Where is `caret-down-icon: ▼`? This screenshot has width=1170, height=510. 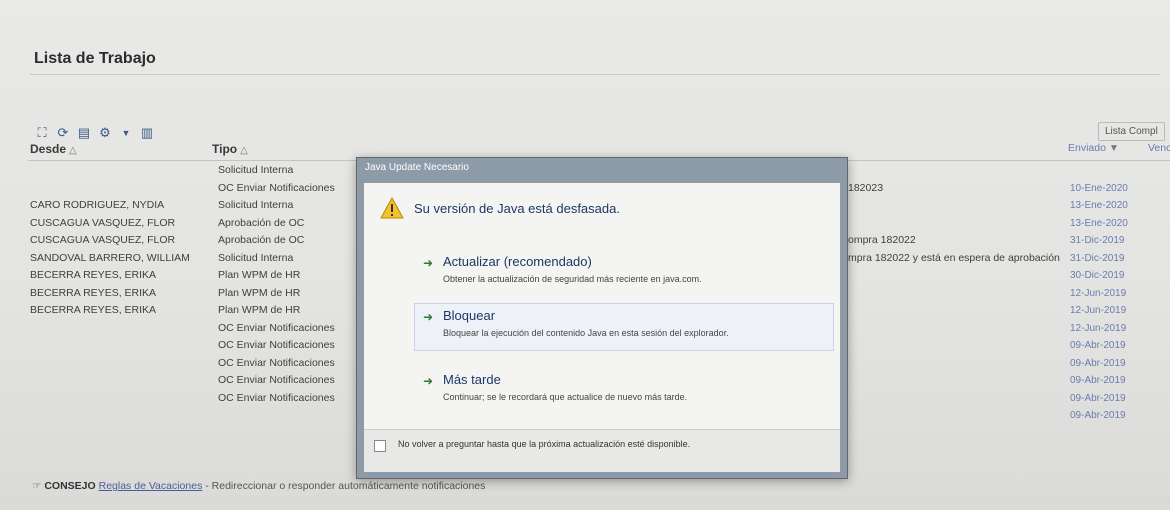 caret-down-icon: ▼ is located at coordinates (126, 133).